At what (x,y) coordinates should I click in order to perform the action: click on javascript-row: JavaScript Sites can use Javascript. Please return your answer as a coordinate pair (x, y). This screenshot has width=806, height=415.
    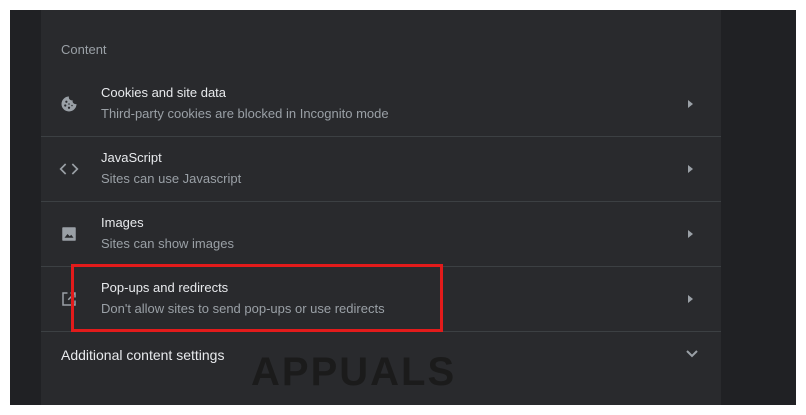
    Looking at the image, I should click on (381, 169).